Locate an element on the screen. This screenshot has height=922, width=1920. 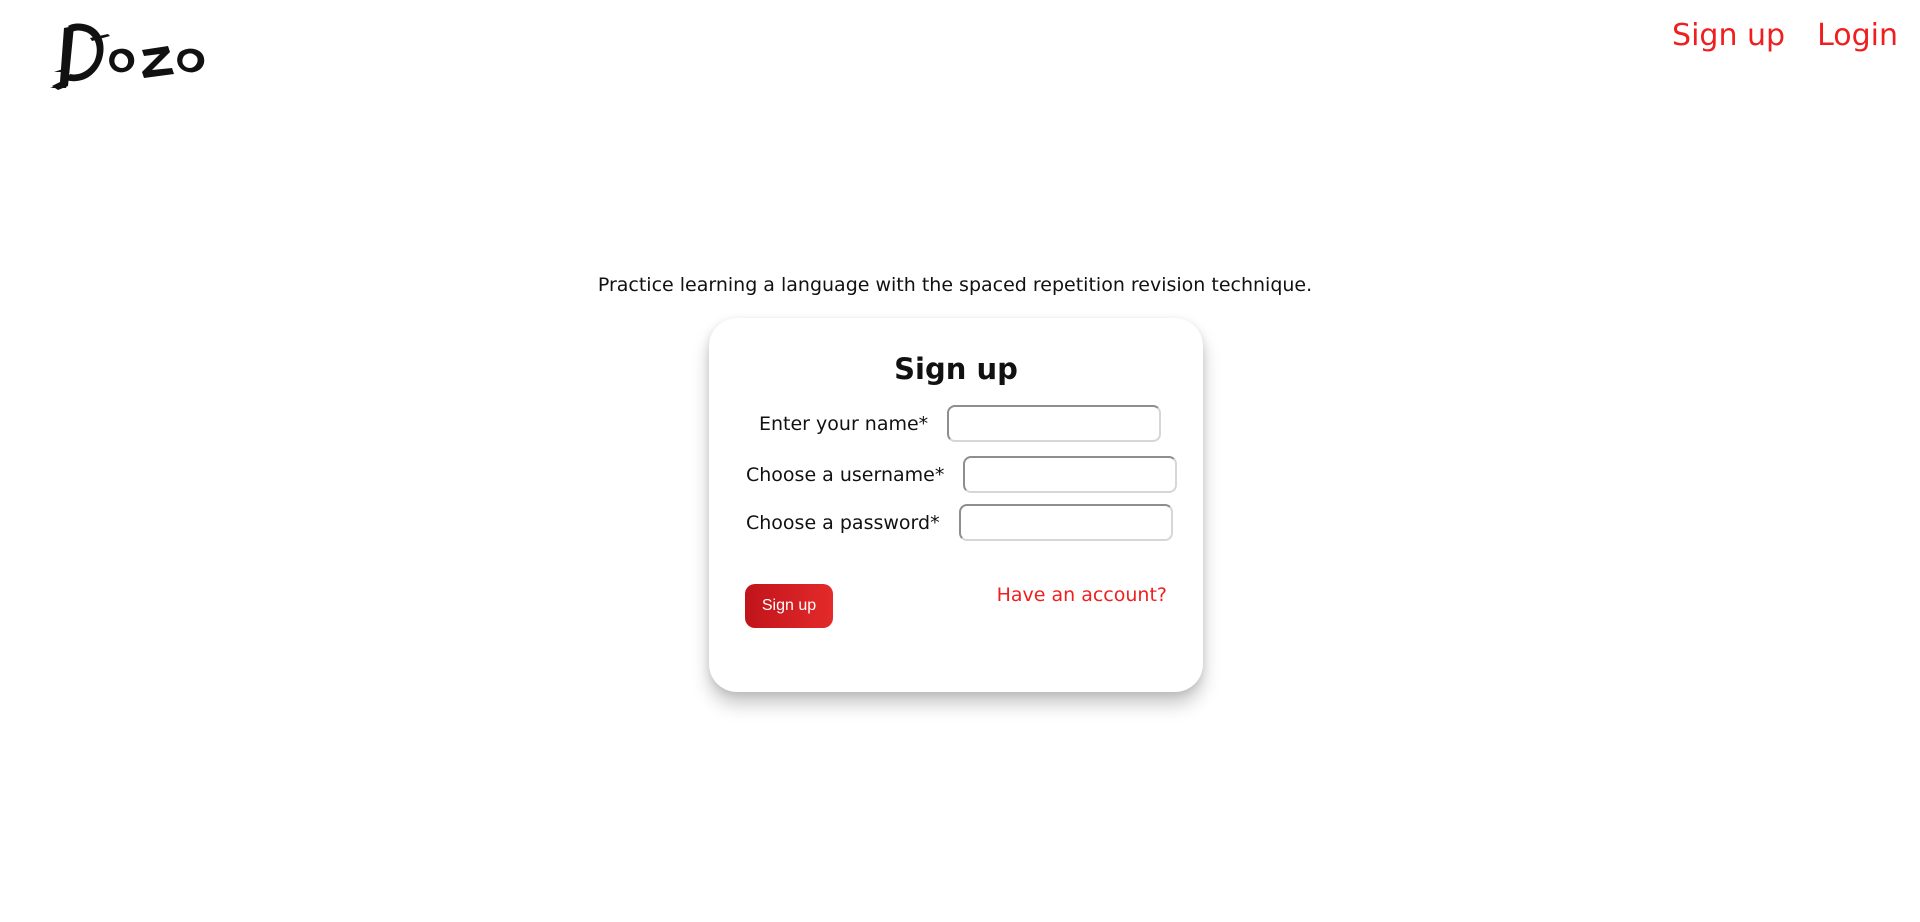
username-label: Choose a username* is located at coordinates (845, 474).